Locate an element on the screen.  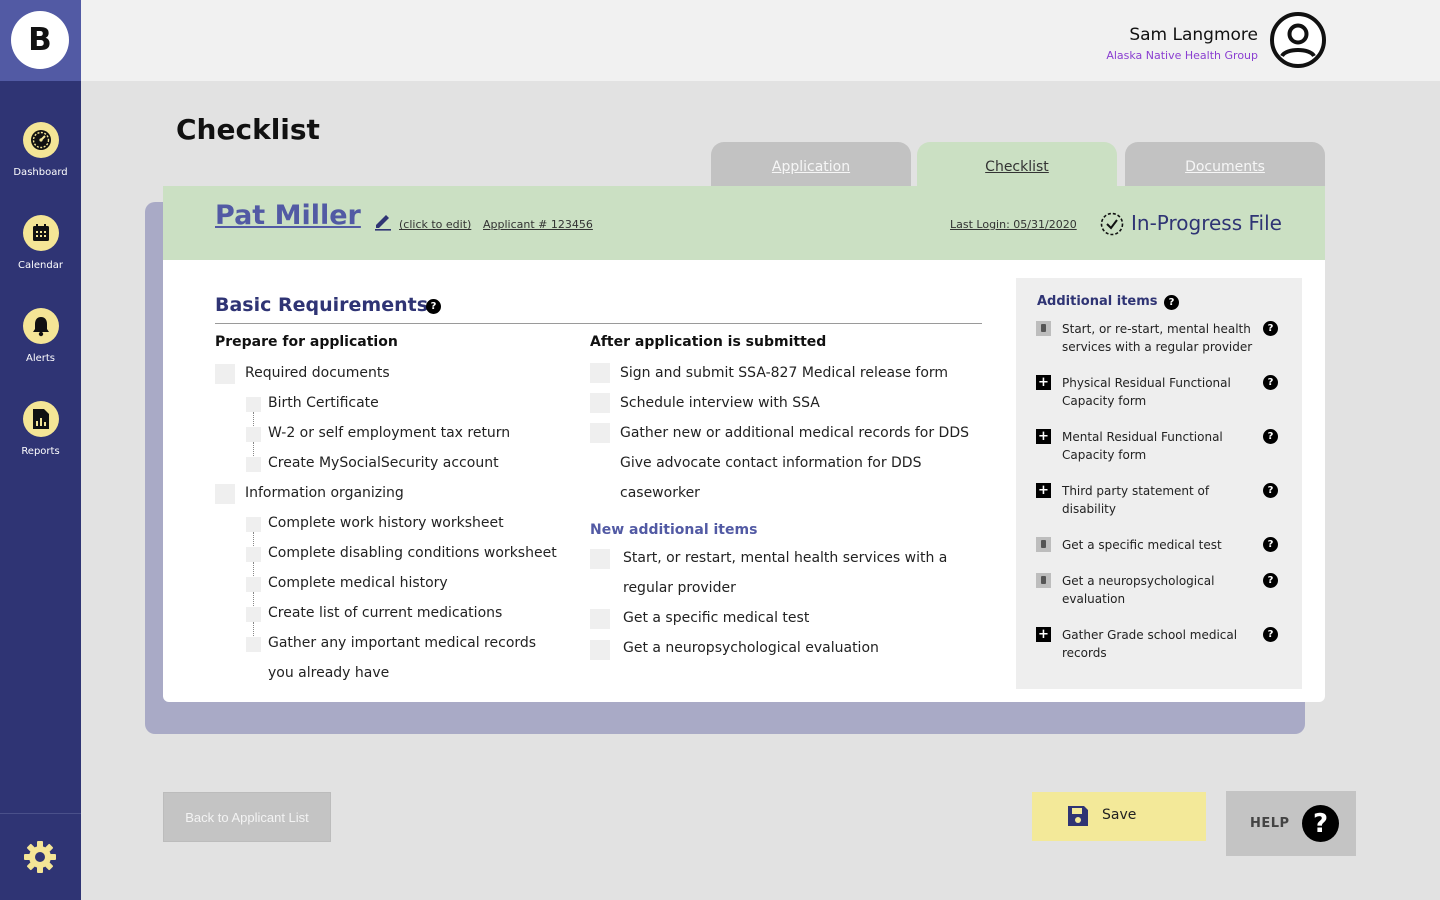
bell-icon is located at coordinates (40, 326).